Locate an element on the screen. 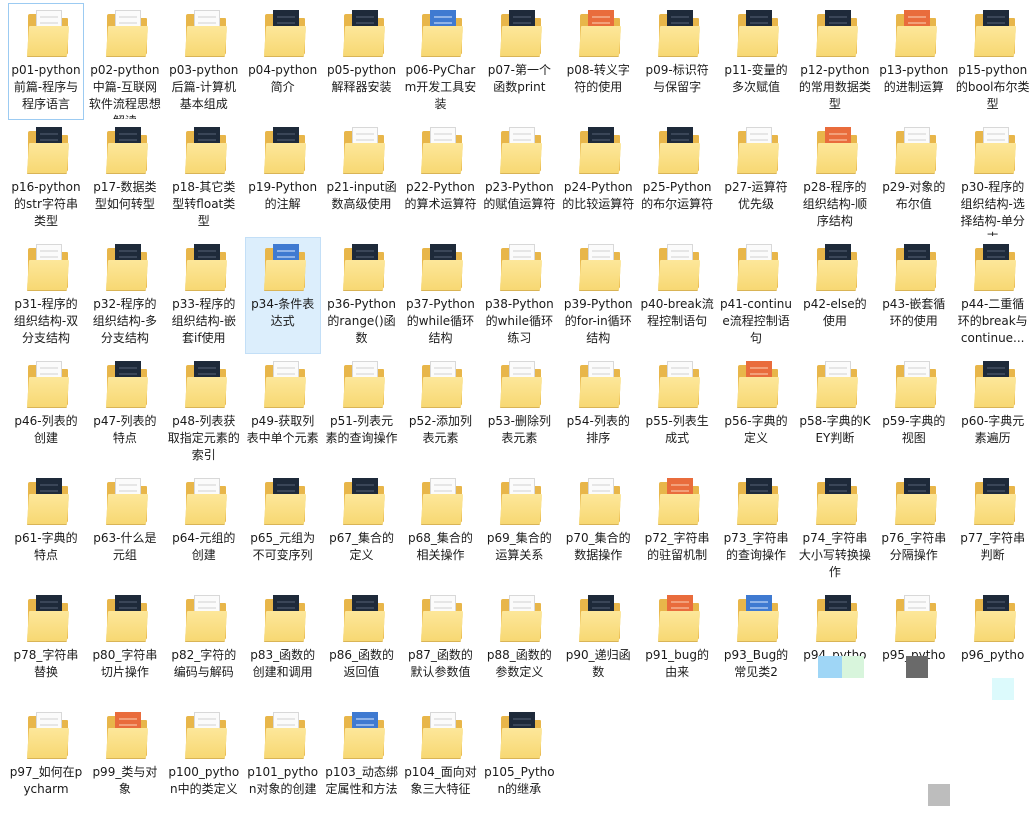  folder-item: p99_类与对象 is located at coordinates (125, 763).